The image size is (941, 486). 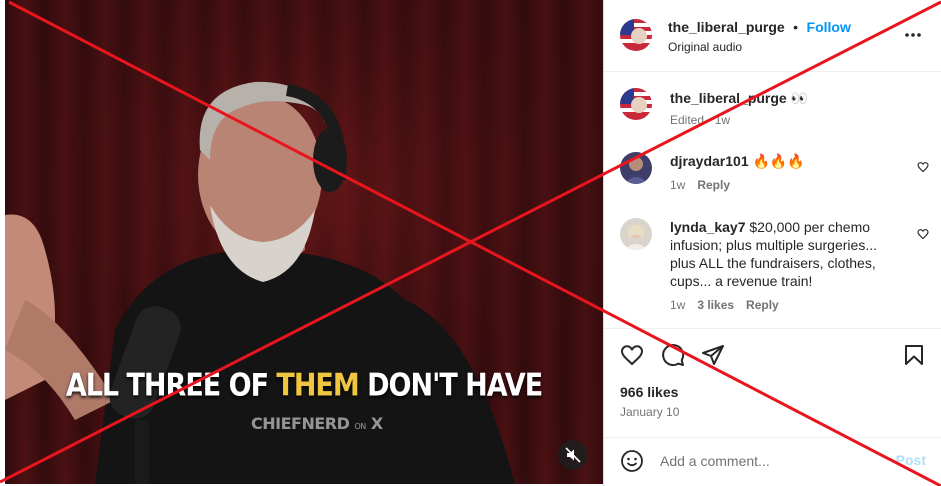 I want to click on audio-label: Original audio, so click(x=705, y=47).